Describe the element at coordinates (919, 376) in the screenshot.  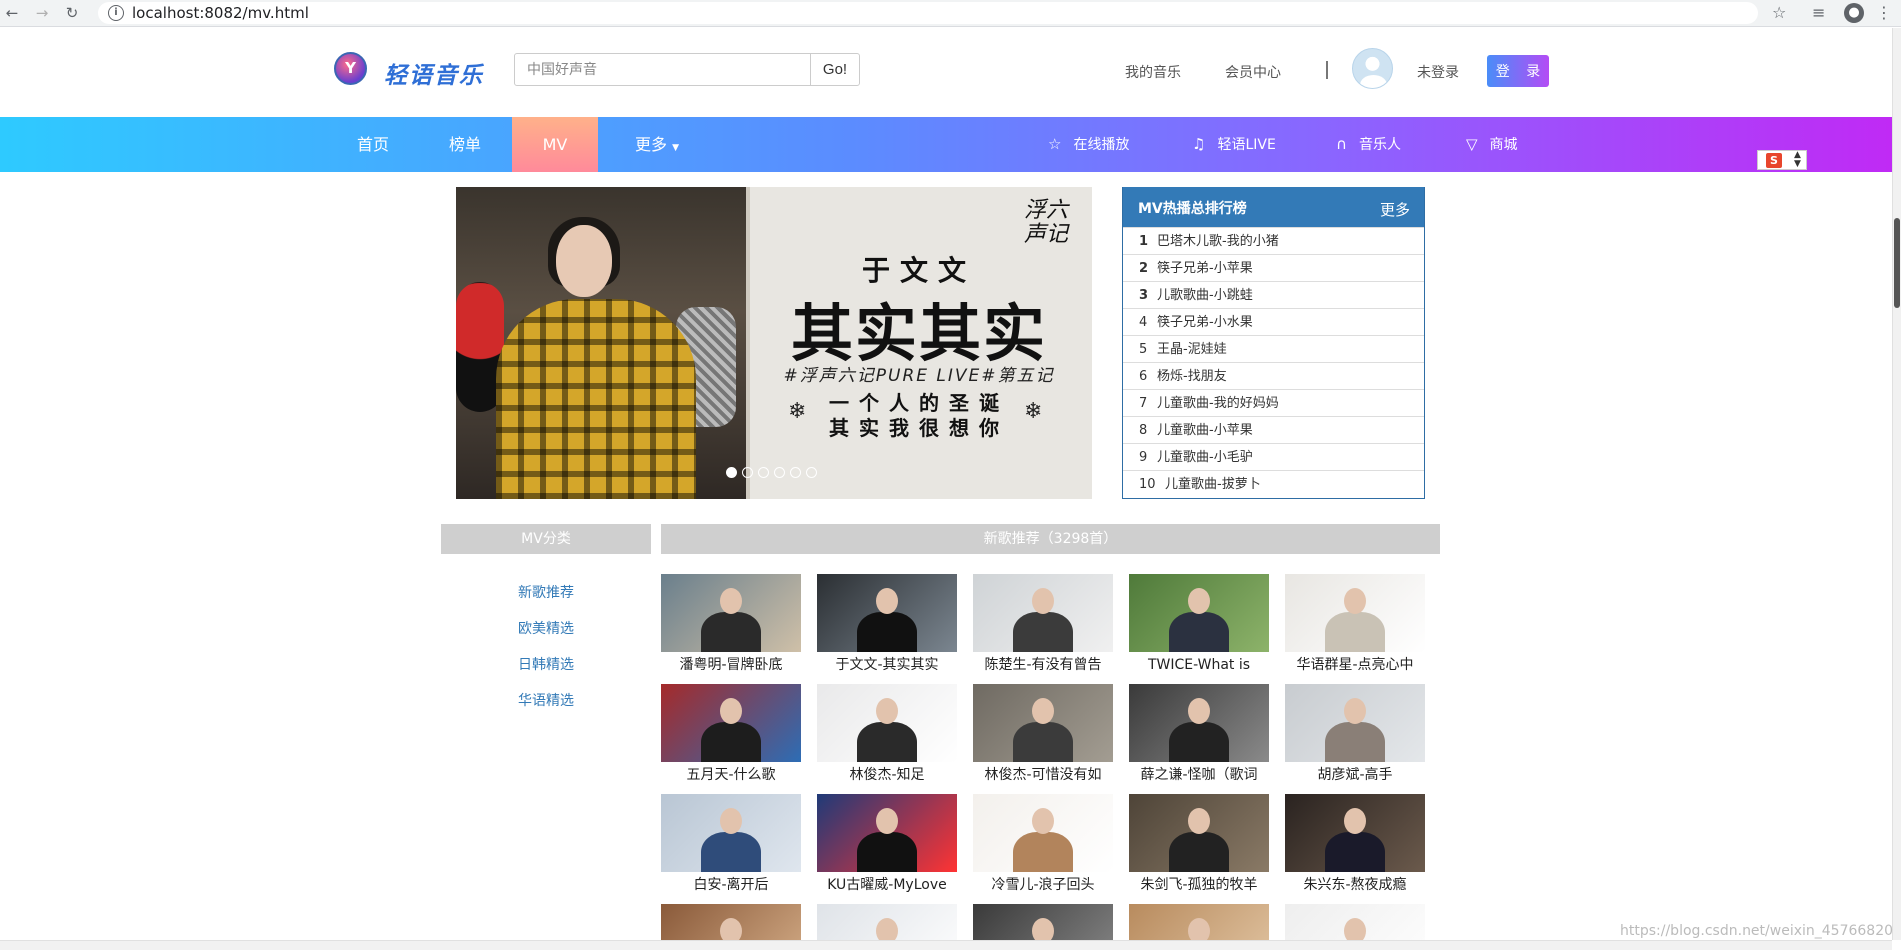
I see `banner-tag: #浮声六记PURE LIVE#第五记` at that location.